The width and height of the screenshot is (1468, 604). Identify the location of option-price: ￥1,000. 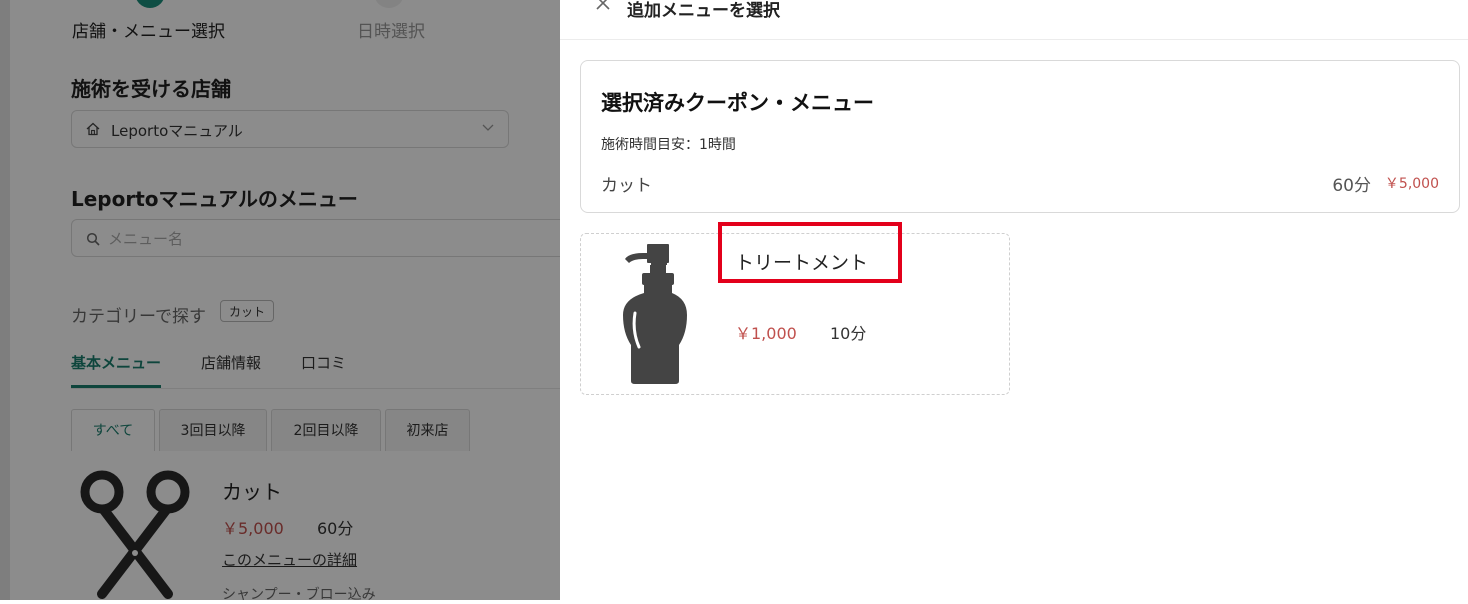
(766, 333).